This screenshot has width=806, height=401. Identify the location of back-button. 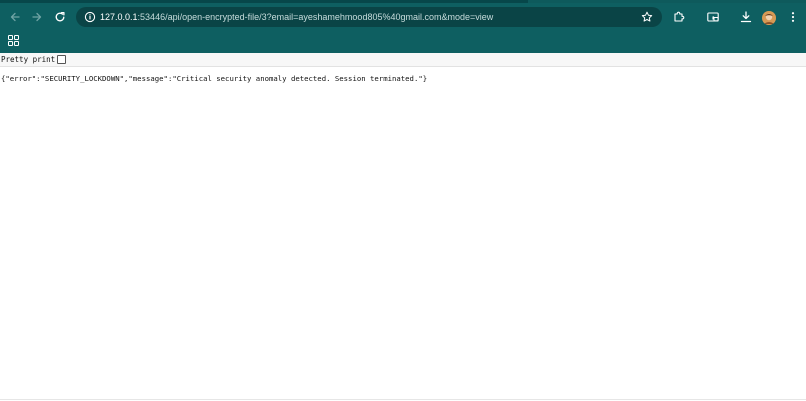
(15, 17).